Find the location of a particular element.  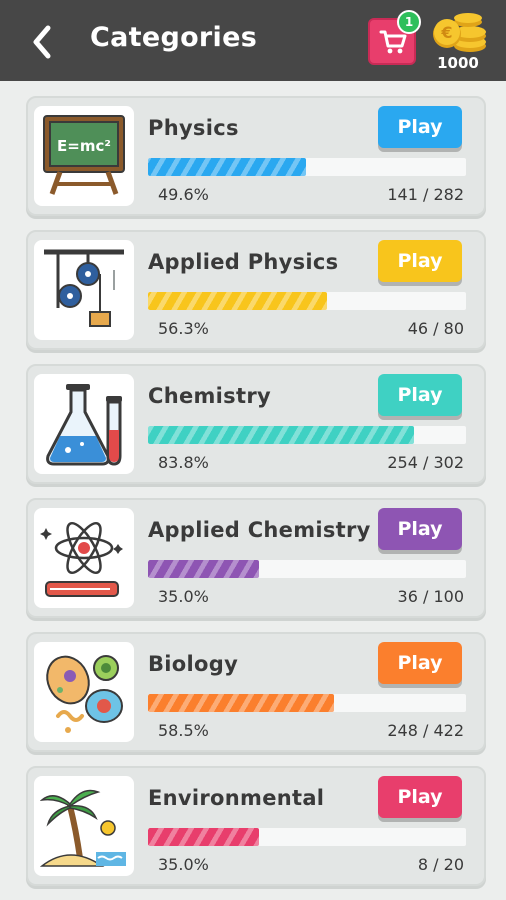

coin-count: 1000 is located at coordinates (458, 63).